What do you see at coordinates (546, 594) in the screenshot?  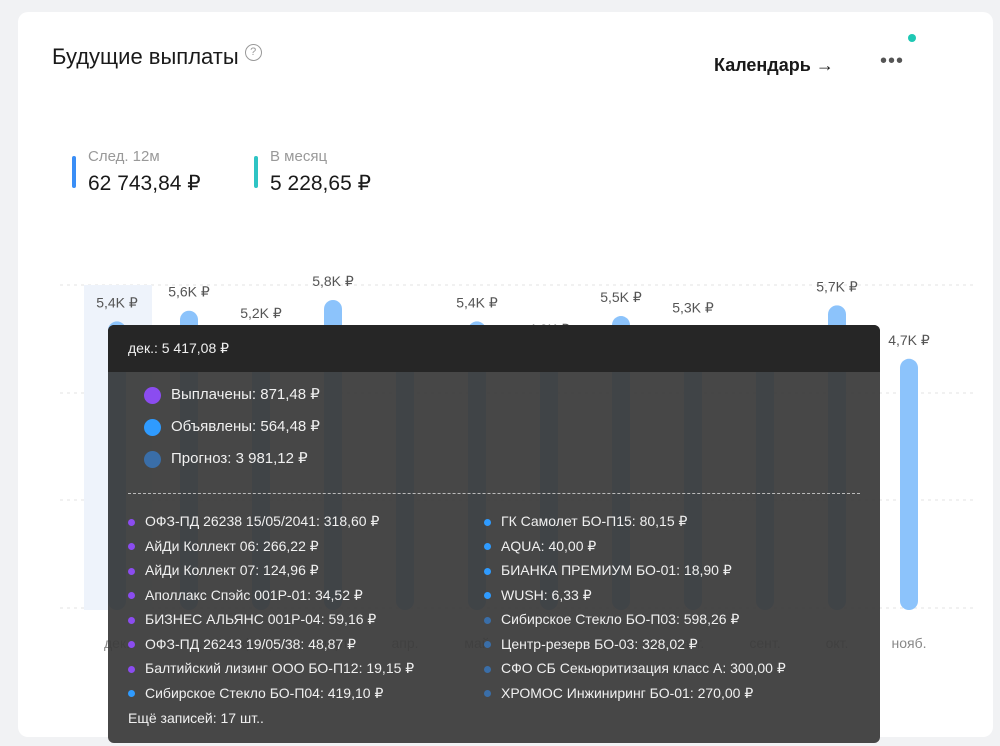 I see `record-text: WUSH: 6,33 ₽` at bounding box center [546, 594].